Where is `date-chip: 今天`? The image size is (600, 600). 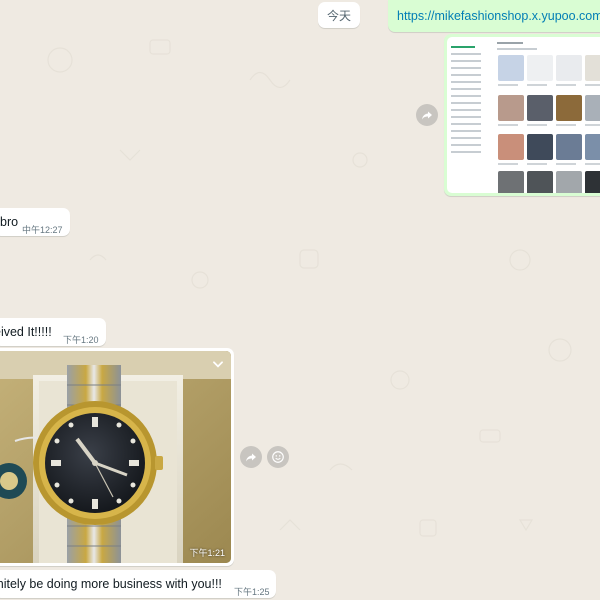
date-chip: 今天 is located at coordinates (339, 15).